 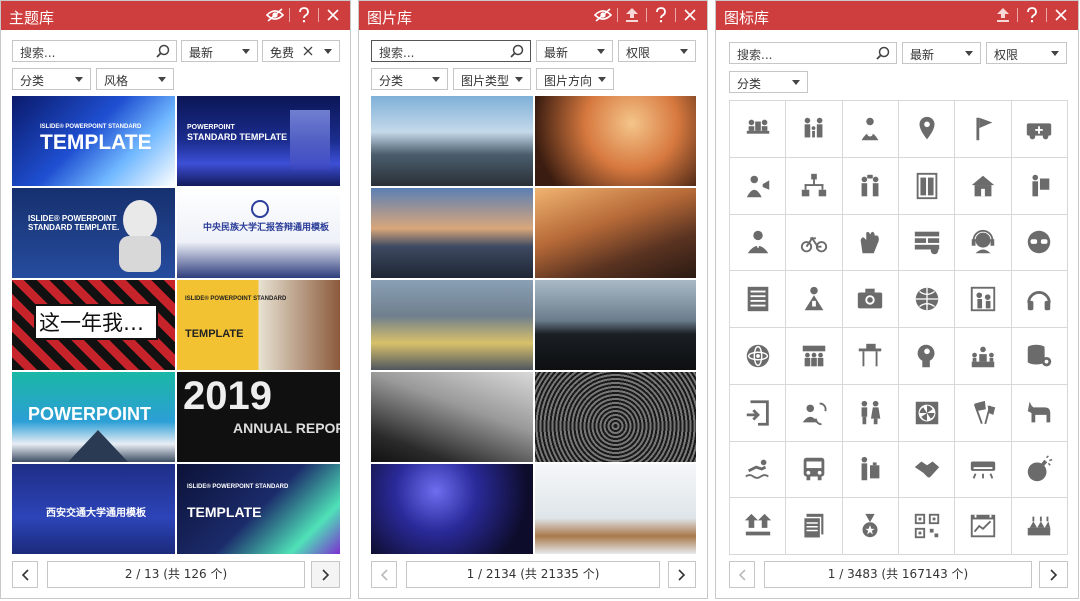 I want to click on picture-license-select: 权限, so click(x=657, y=51).